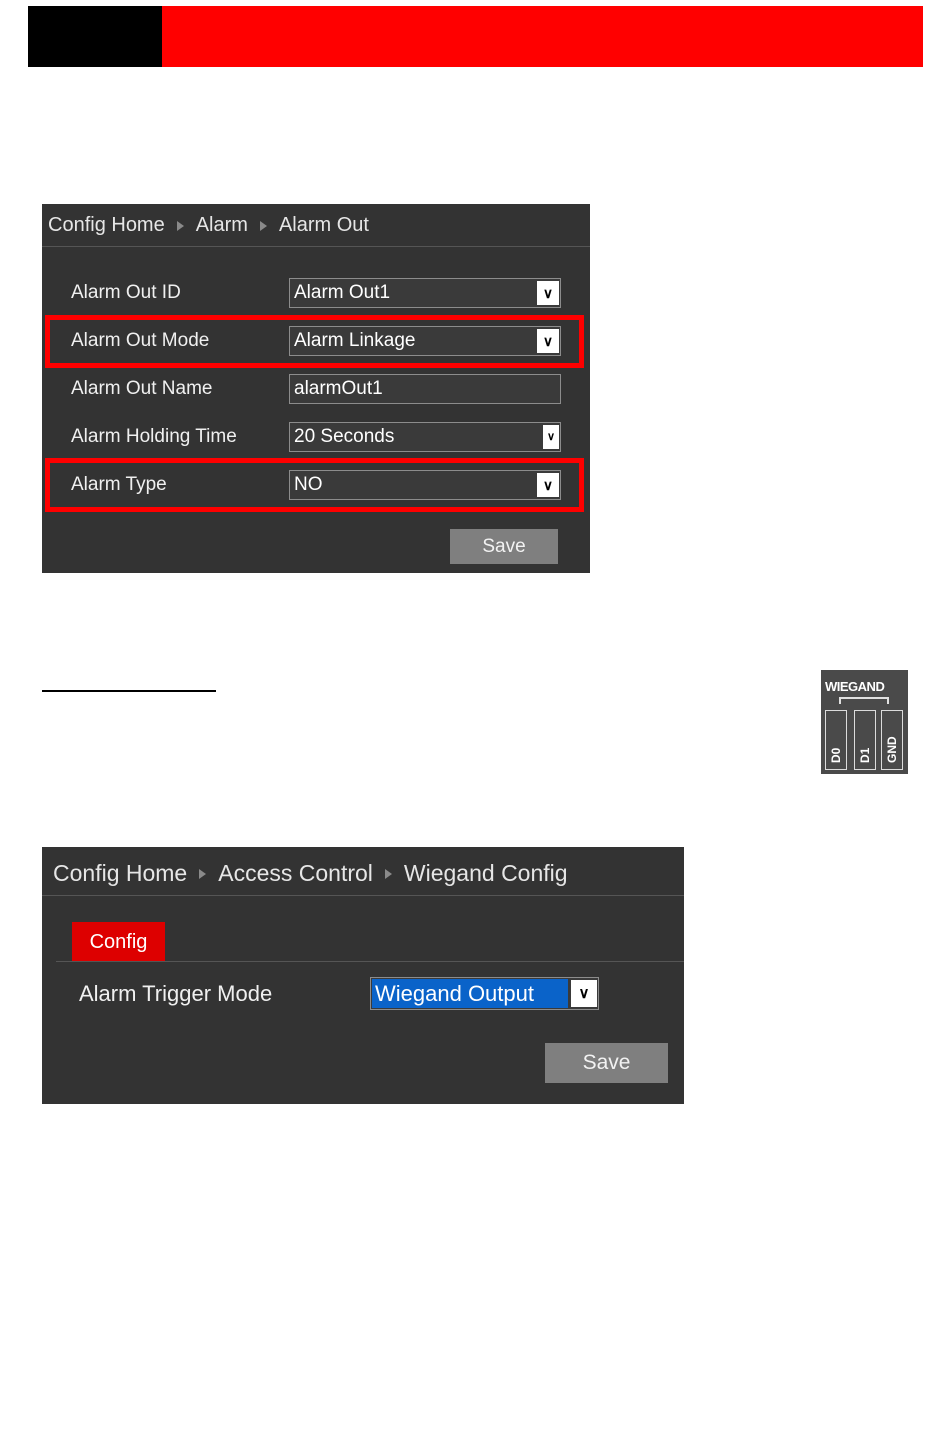 Image resolution: width=950 pixels, height=1456 pixels. Describe the element at coordinates (344, 436) in the screenshot. I see `alarm-holding-time-value: 20 Seconds` at that location.